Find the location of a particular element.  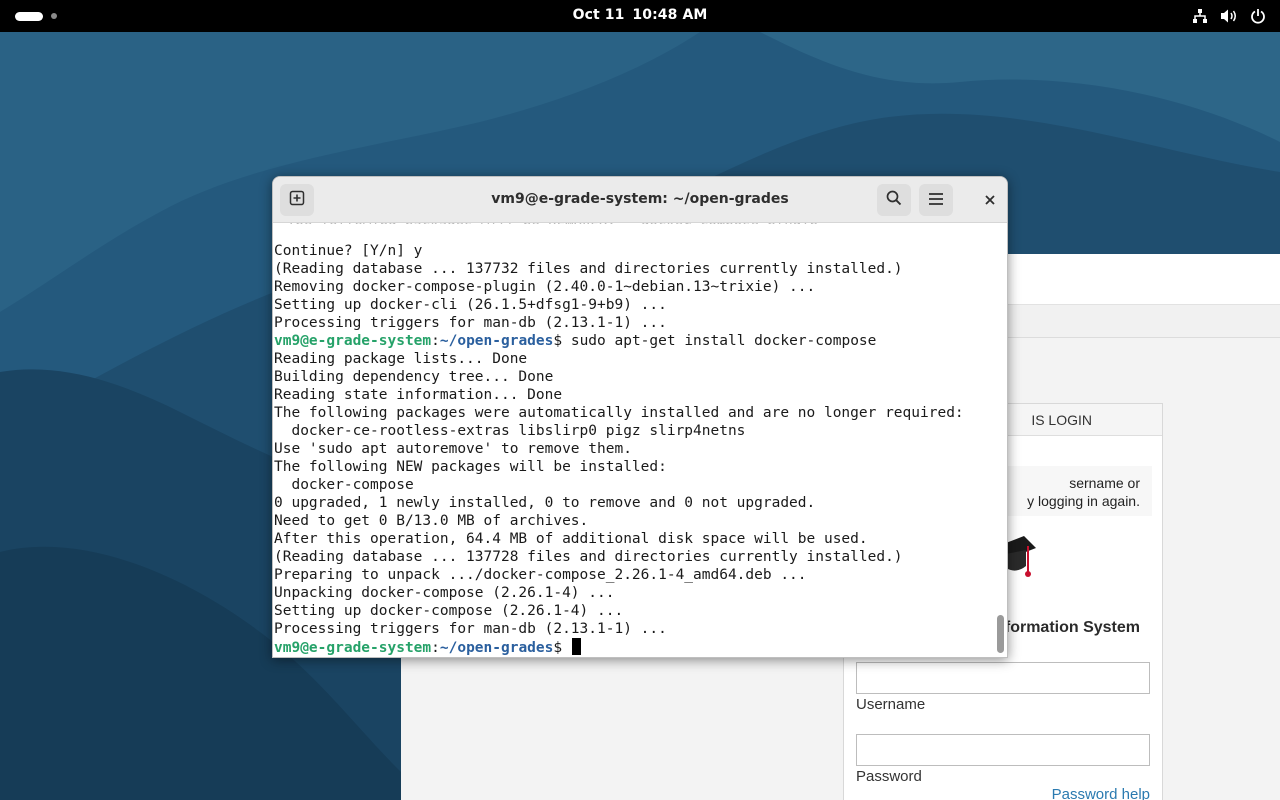

clock-time: 10:48 AM is located at coordinates (670, 15).